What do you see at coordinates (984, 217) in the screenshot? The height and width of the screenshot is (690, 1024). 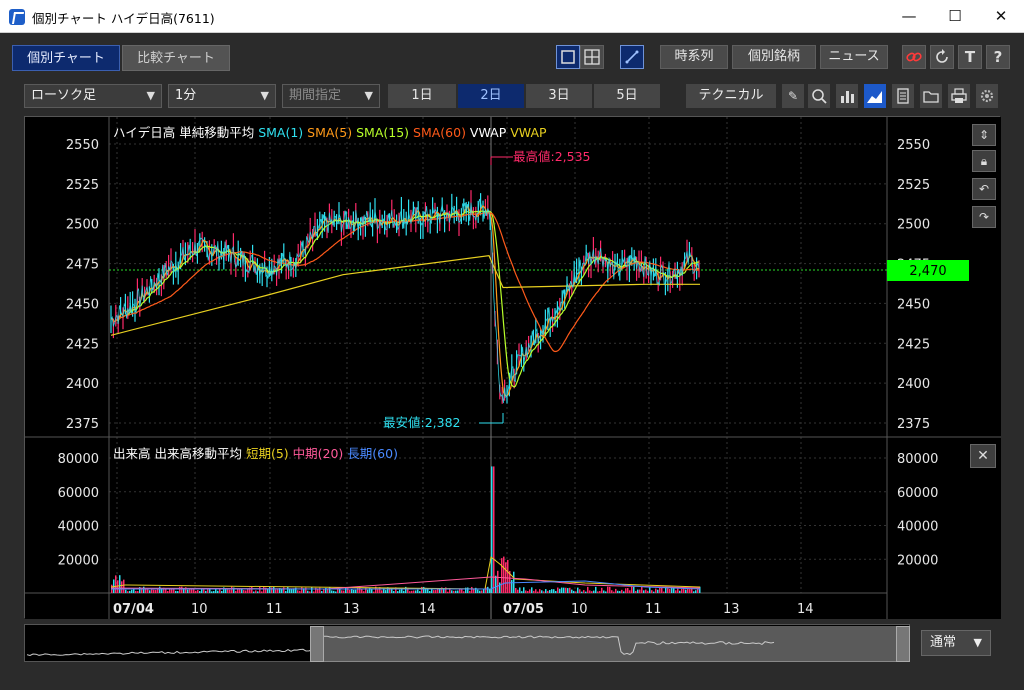 I see `redo-button: ↷` at bounding box center [984, 217].